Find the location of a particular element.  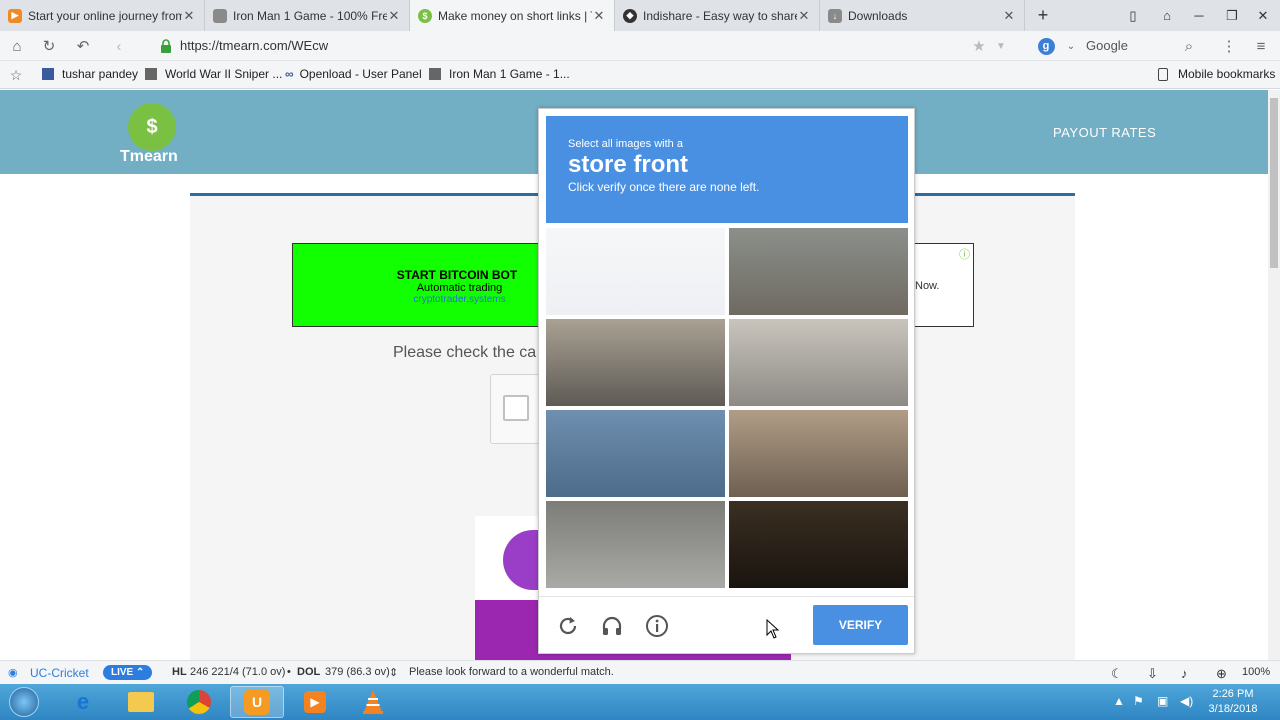

uc-browser-taskbar-item: U is located at coordinates (257, 702).